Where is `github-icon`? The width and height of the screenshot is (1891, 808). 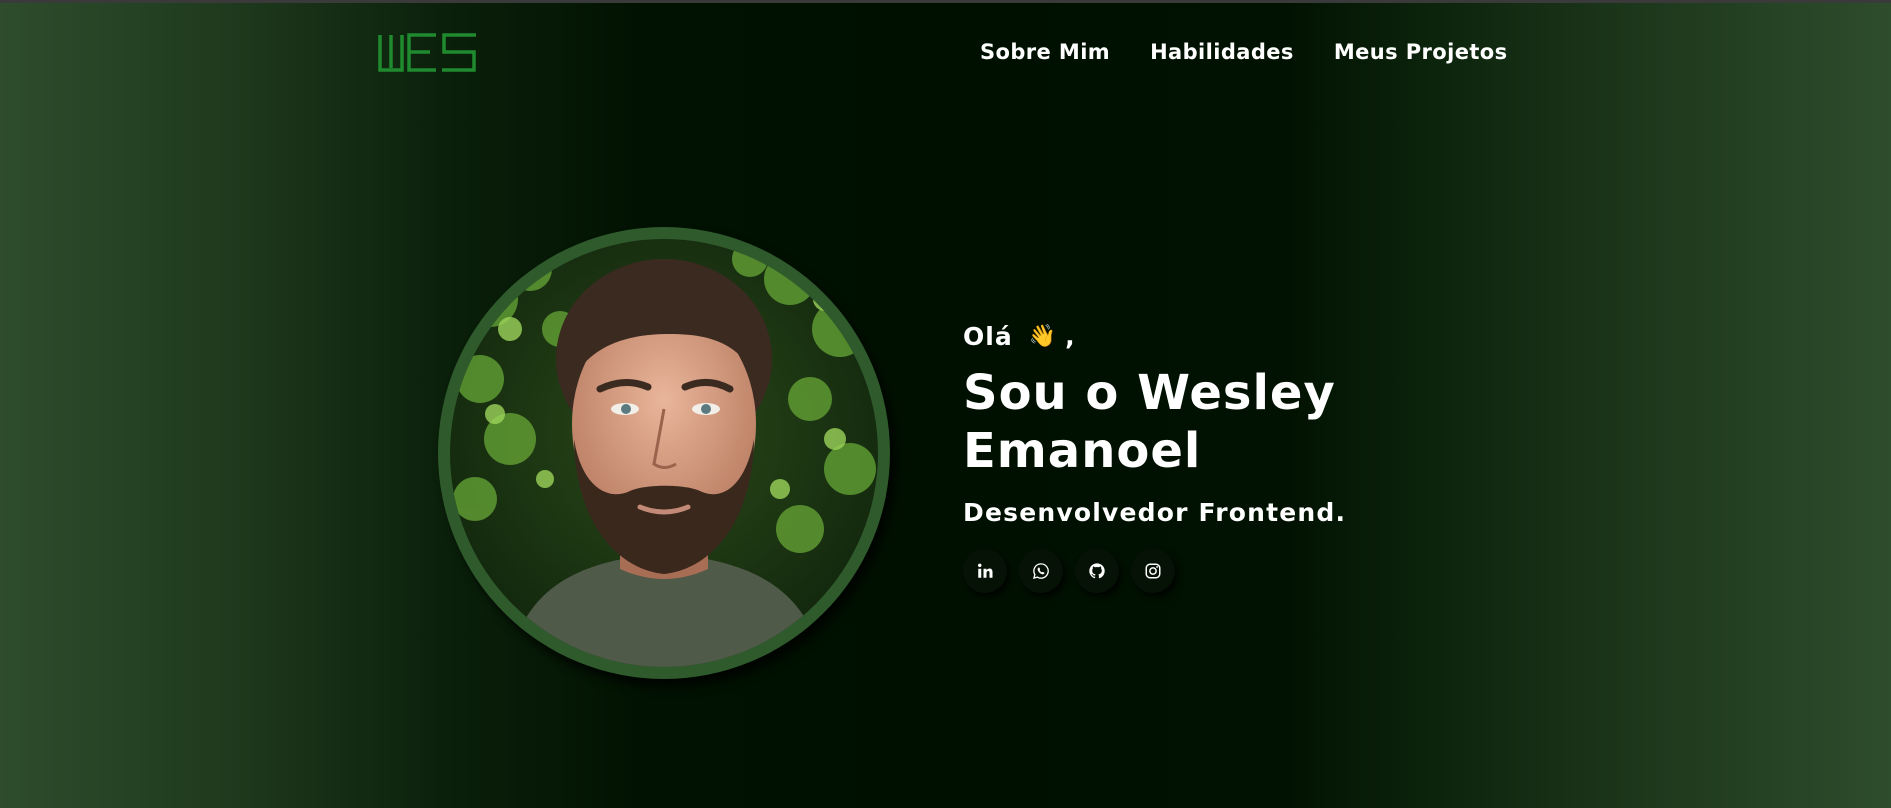
github-icon is located at coordinates (1097, 571).